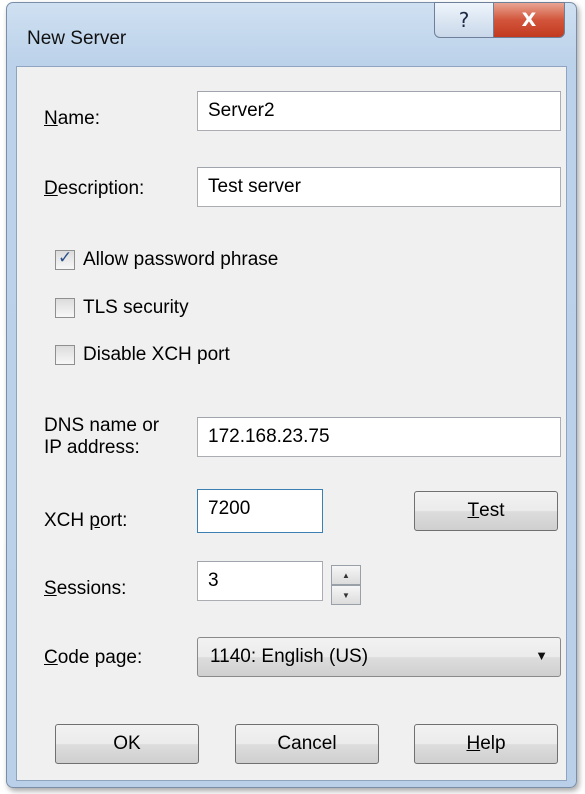 Image resolution: width=585 pixels, height=794 pixels. Describe the element at coordinates (65, 355) in the screenshot. I see `disable-xch-port-checkbox` at that location.